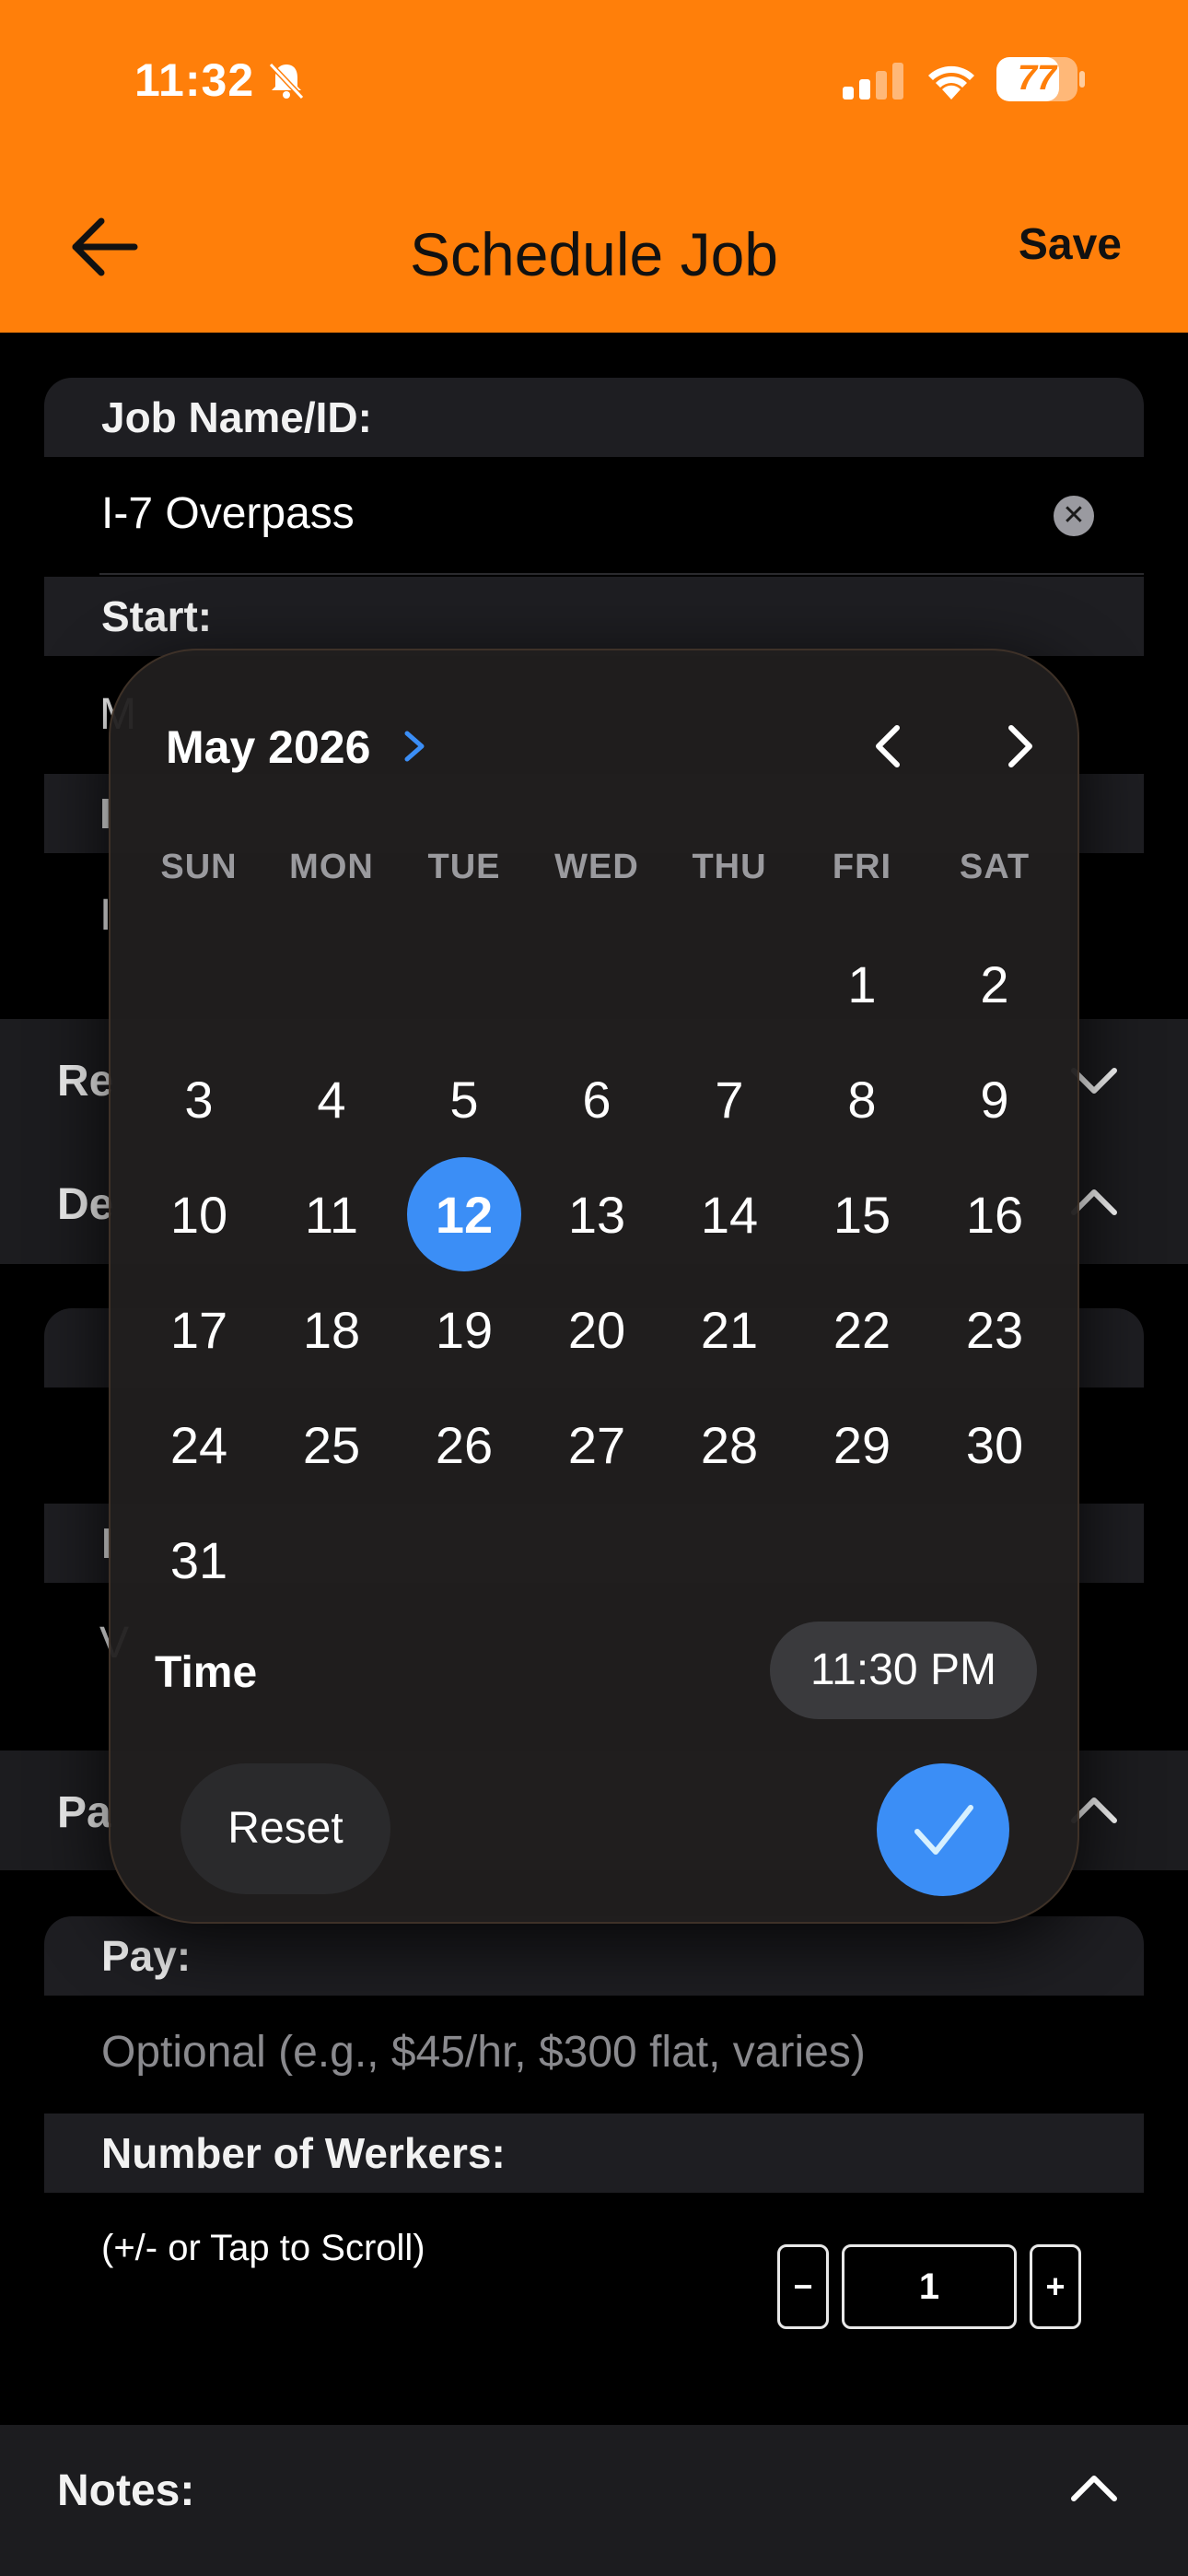 The height and width of the screenshot is (2576, 1188). I want to click on day-2: 2, so click(995, 984).